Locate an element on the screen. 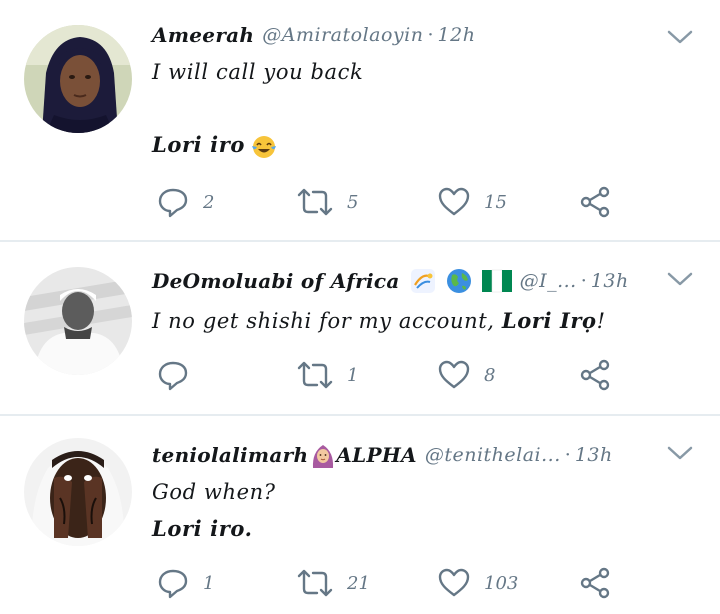 This screenshot has height=614, width=720. retweet-button: 5 is located at coordinates (327, 202).